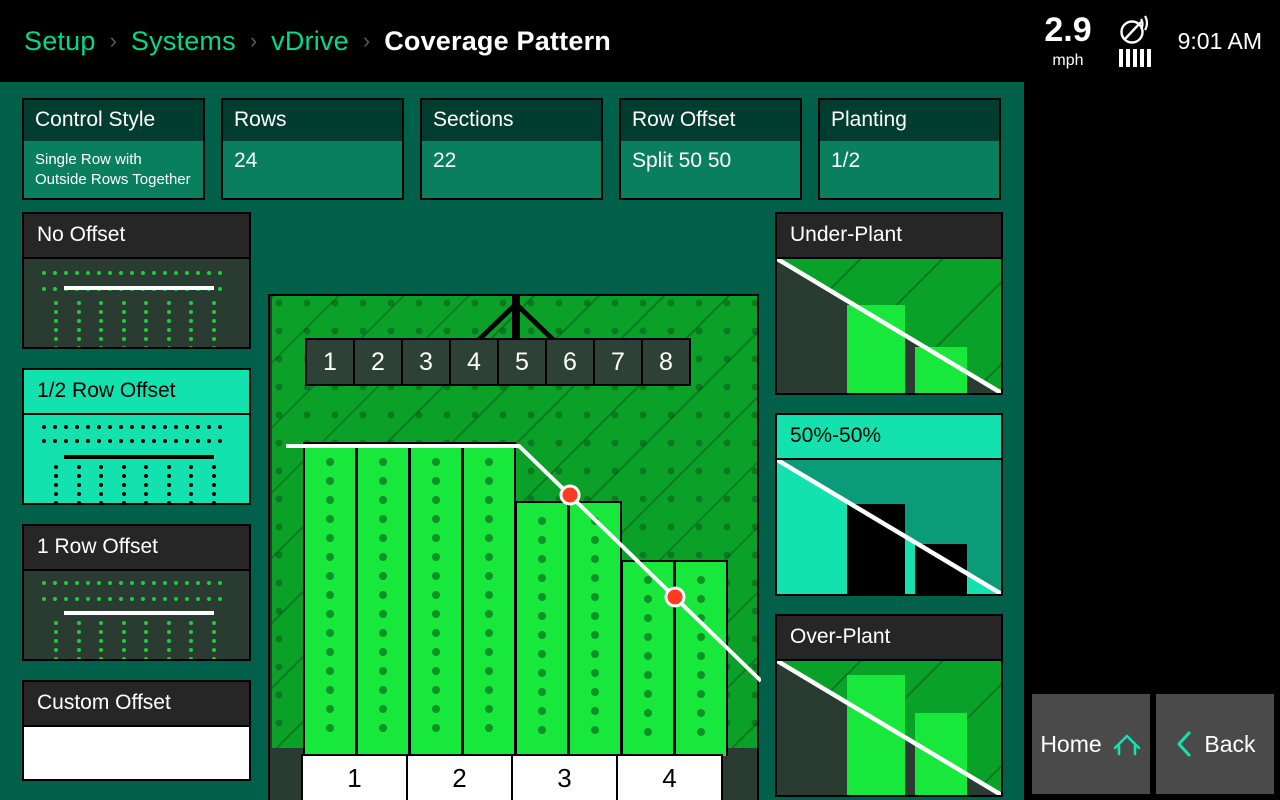 Image resolution: width=1280 pixels, height=800 pixels. What do you see at coordinates (522, 362) in the screenshot?
I see `section-box-5: 5` at bounding box center [522, 362].